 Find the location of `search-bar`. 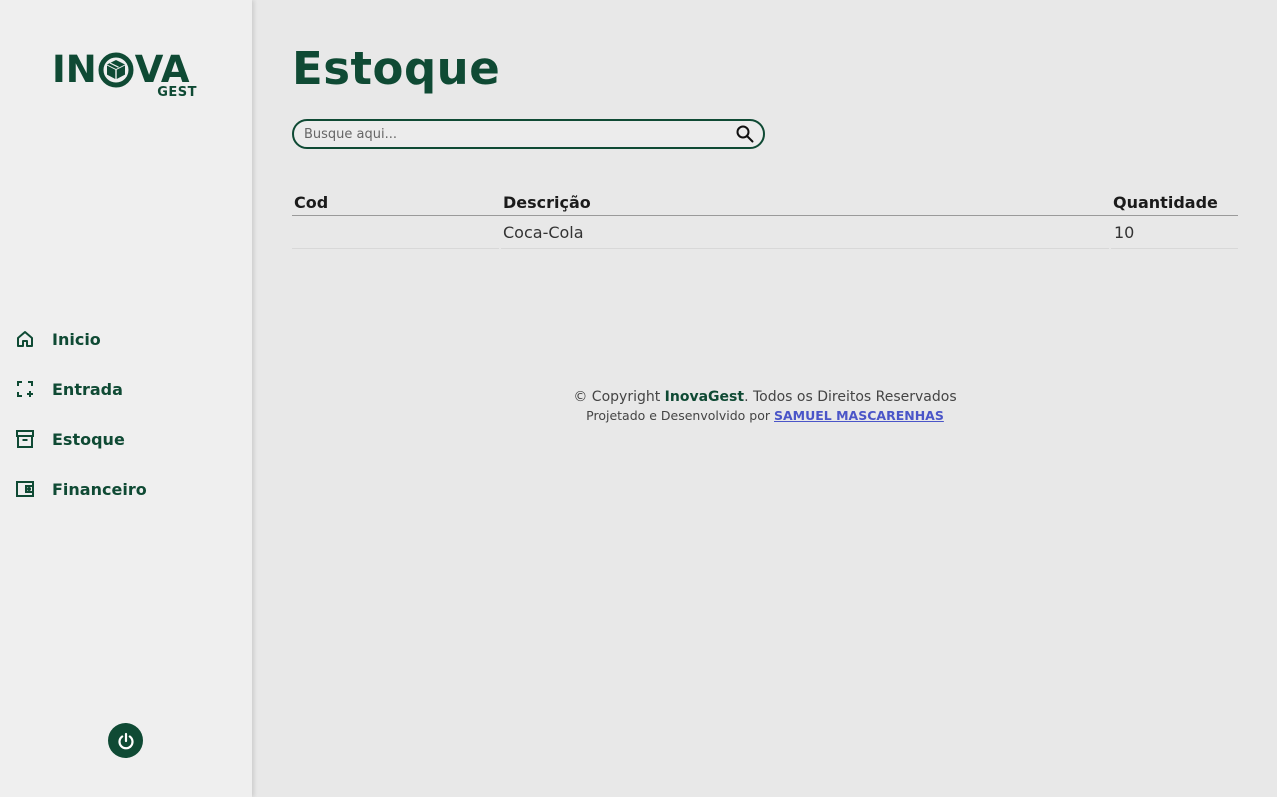

search-bar is located at coordinates (528, 134).